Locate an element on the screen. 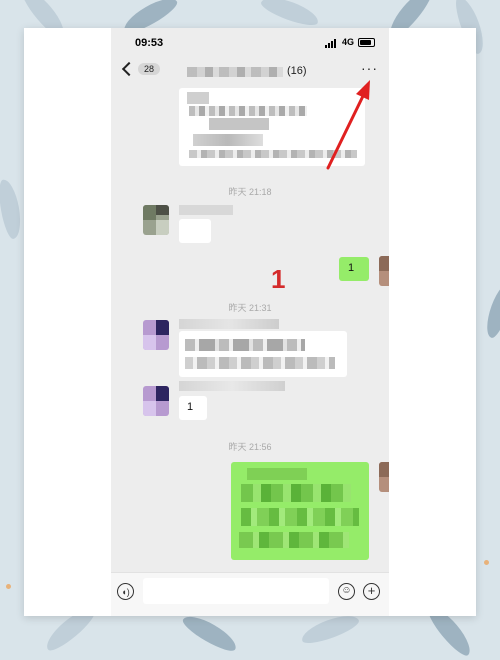 The height and width of the screenshot is (660, 500). member-count: (16) is located at coordinates (297, 71).